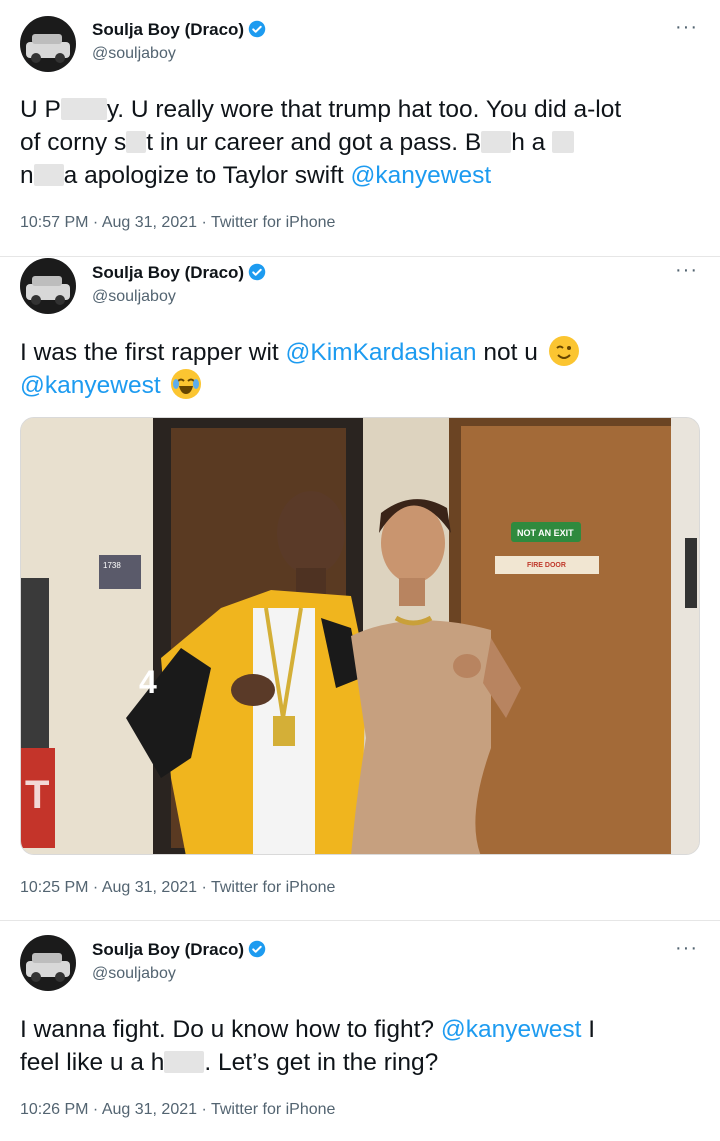 The image size is (720, 1141). What do you see at coordinates (545, 533) in the screenshot?
I see `exit-sign: NOT AN EXIT` at bounding box center [545, 533].